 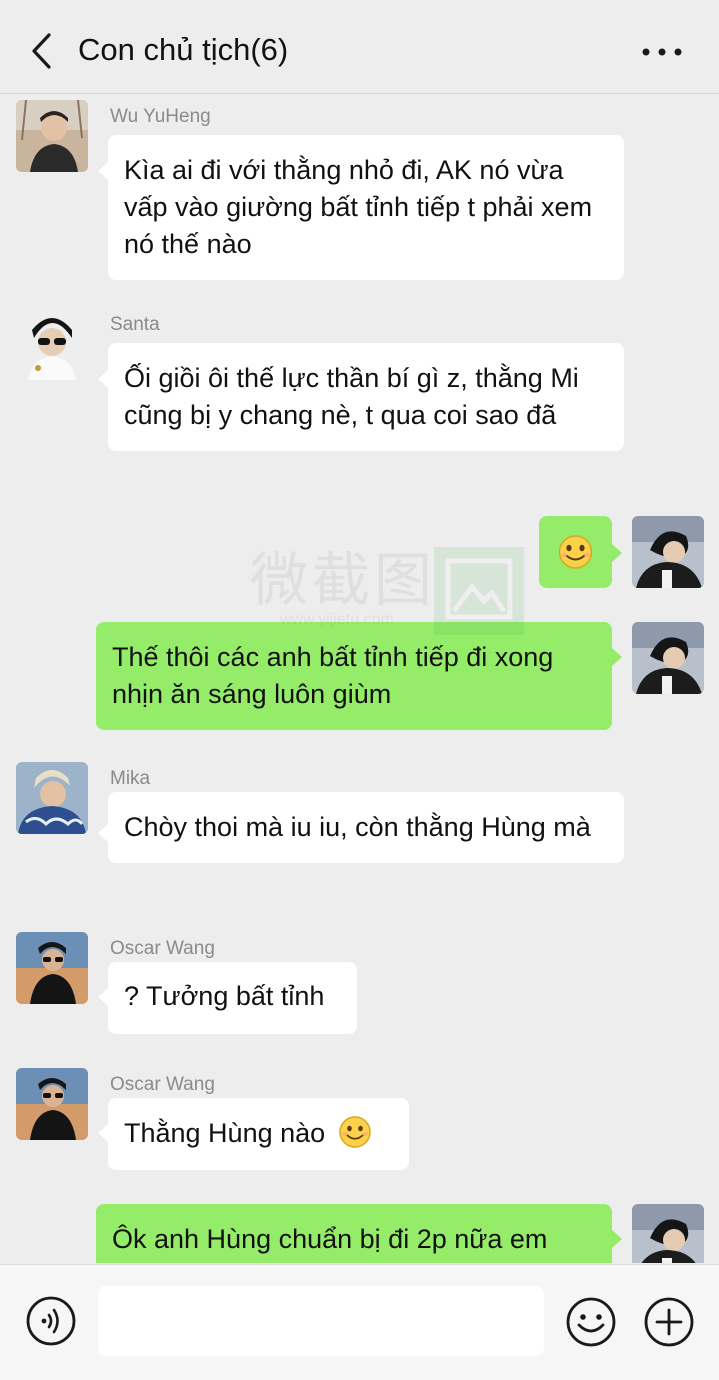 I want to click on message-item: Oscar Wang Thằng Hùng nào, so click(x=359, y=1123).